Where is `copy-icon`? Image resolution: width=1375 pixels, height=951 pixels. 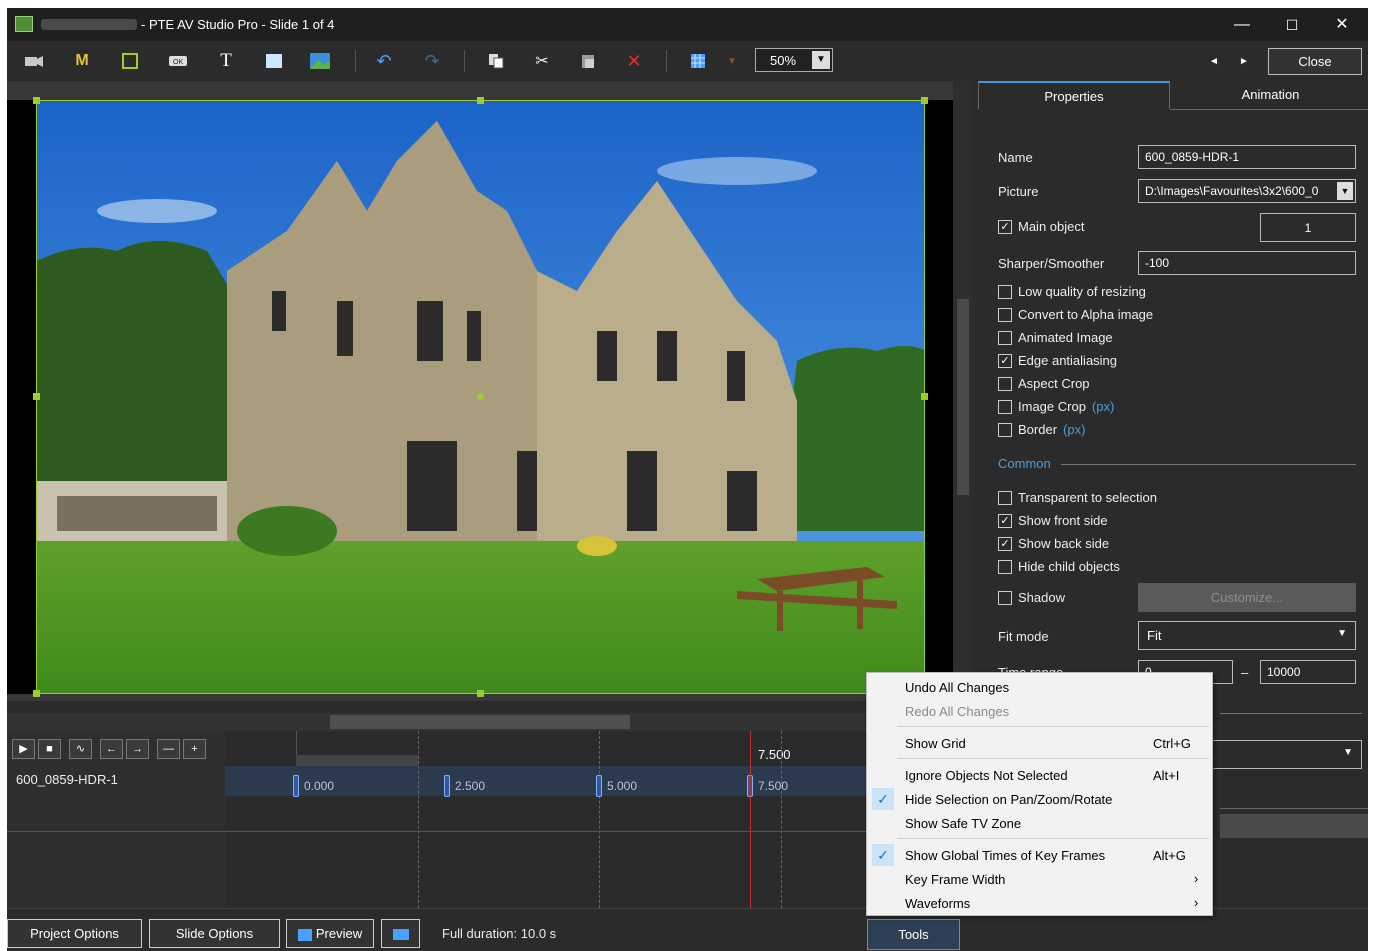
copy-icon is located at coordinates (496, 61).